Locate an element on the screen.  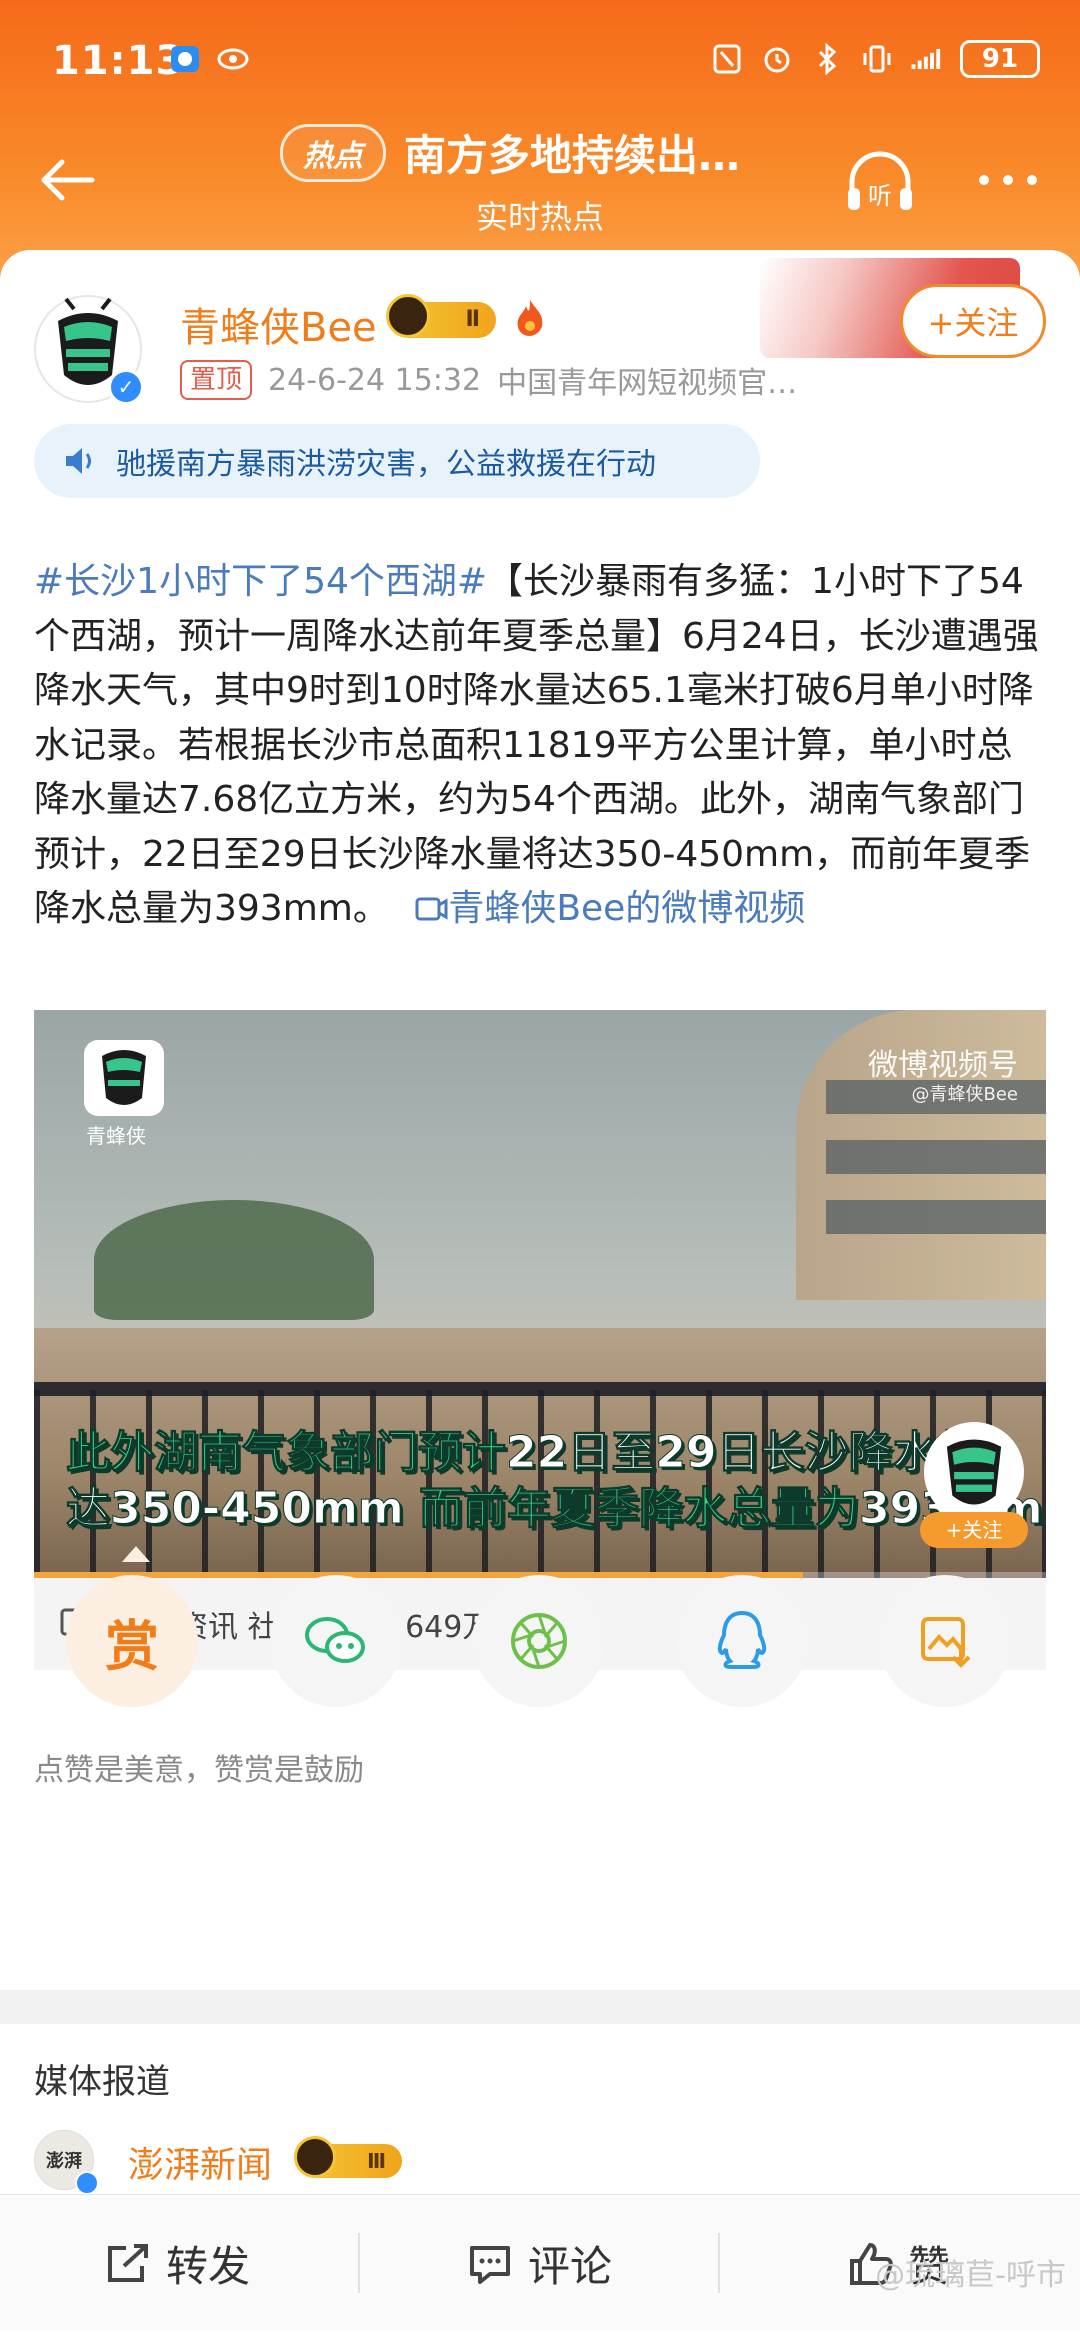
video-watermark-sub: @青蜂侠Bee is located at coordinates (965, 1094).